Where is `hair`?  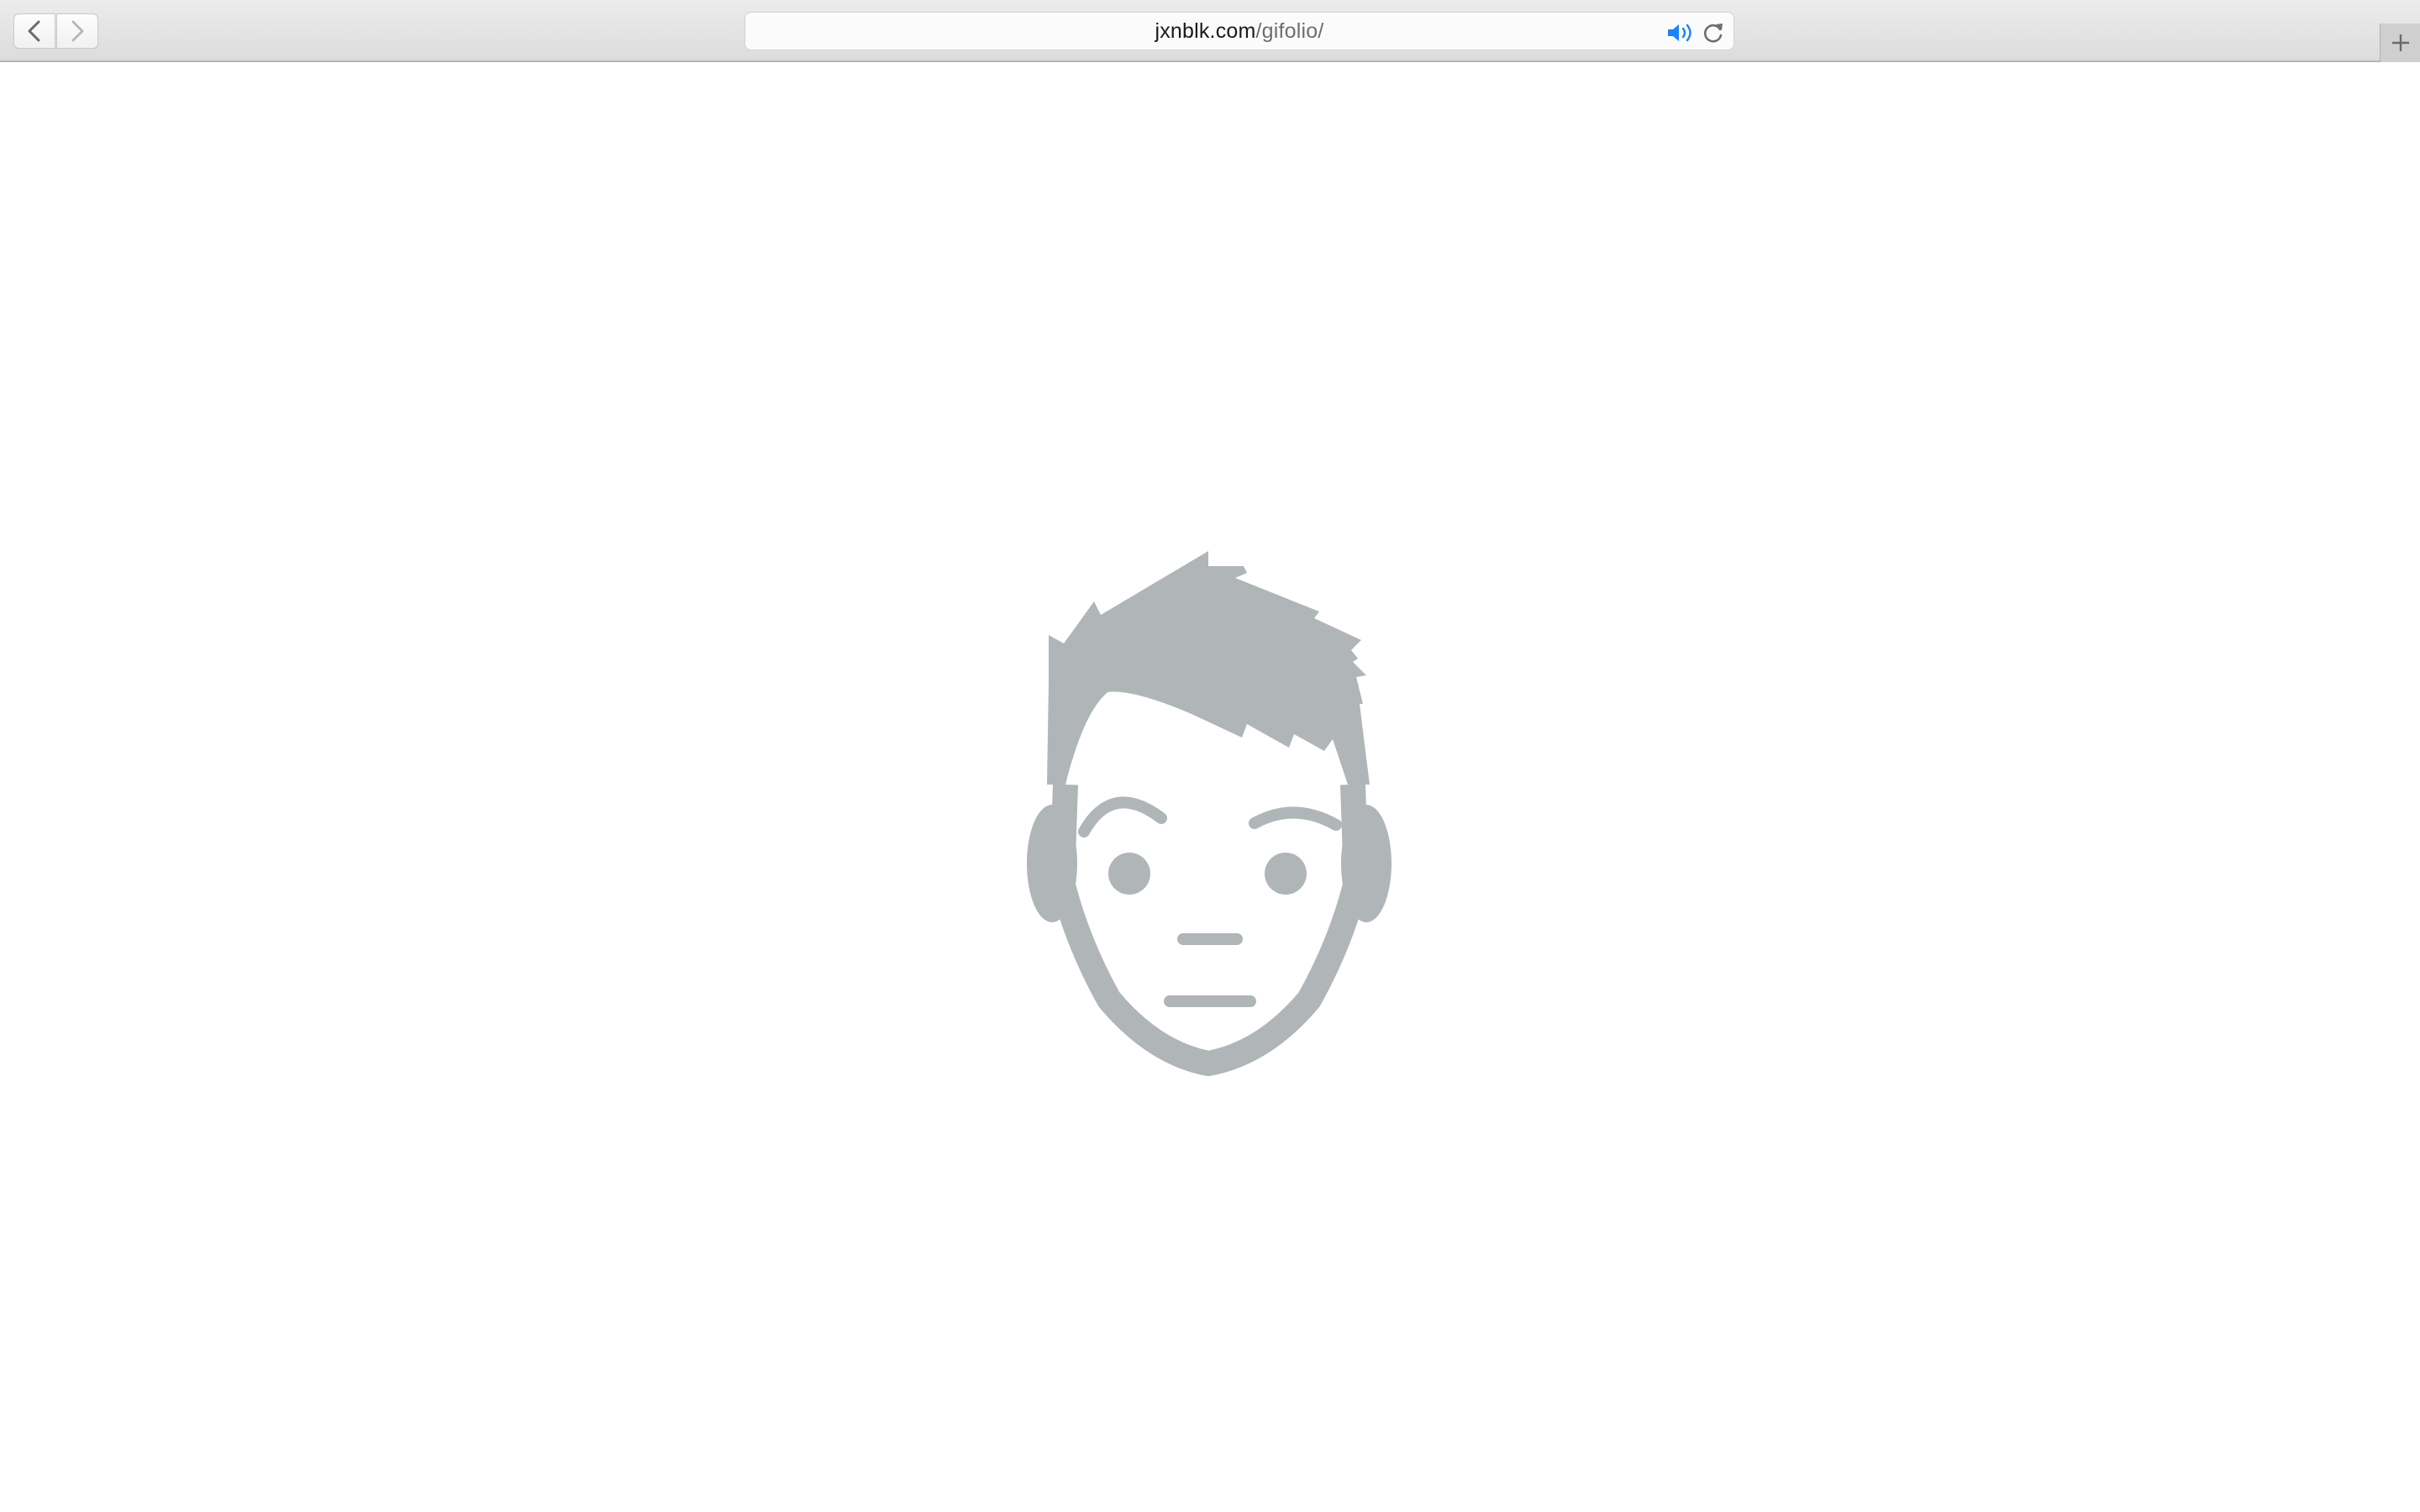 hair is located at coordinates (1208, 668).